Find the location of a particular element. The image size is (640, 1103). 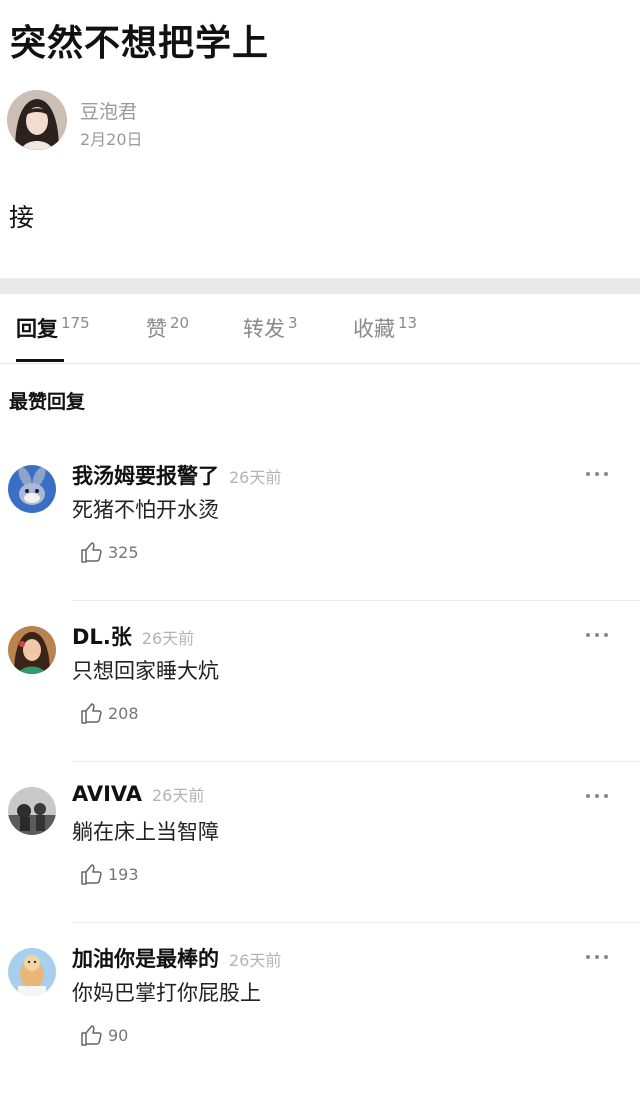

tab-count: 13 is located at coordinates (408, 323).